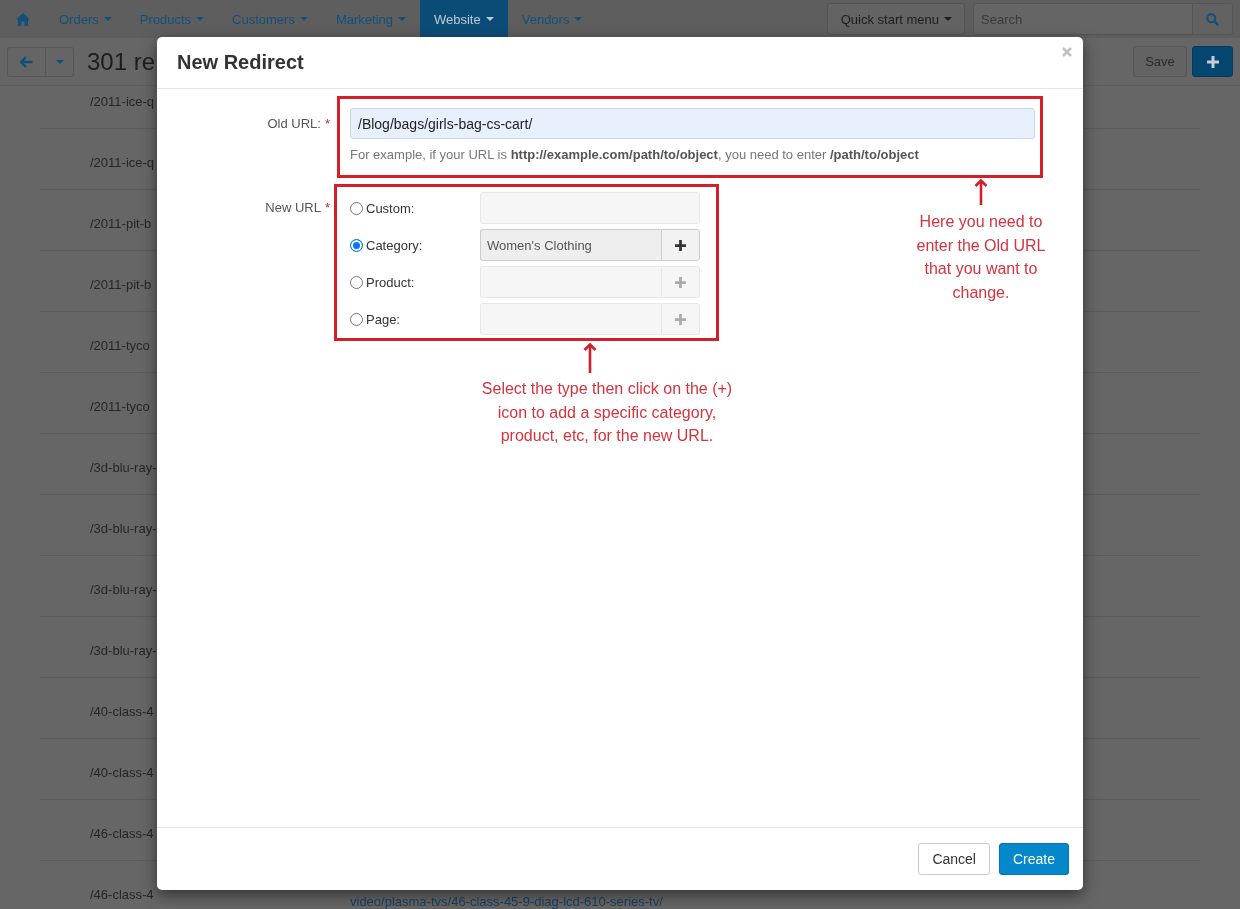  I want to click on add-button, so click(1212, 61).